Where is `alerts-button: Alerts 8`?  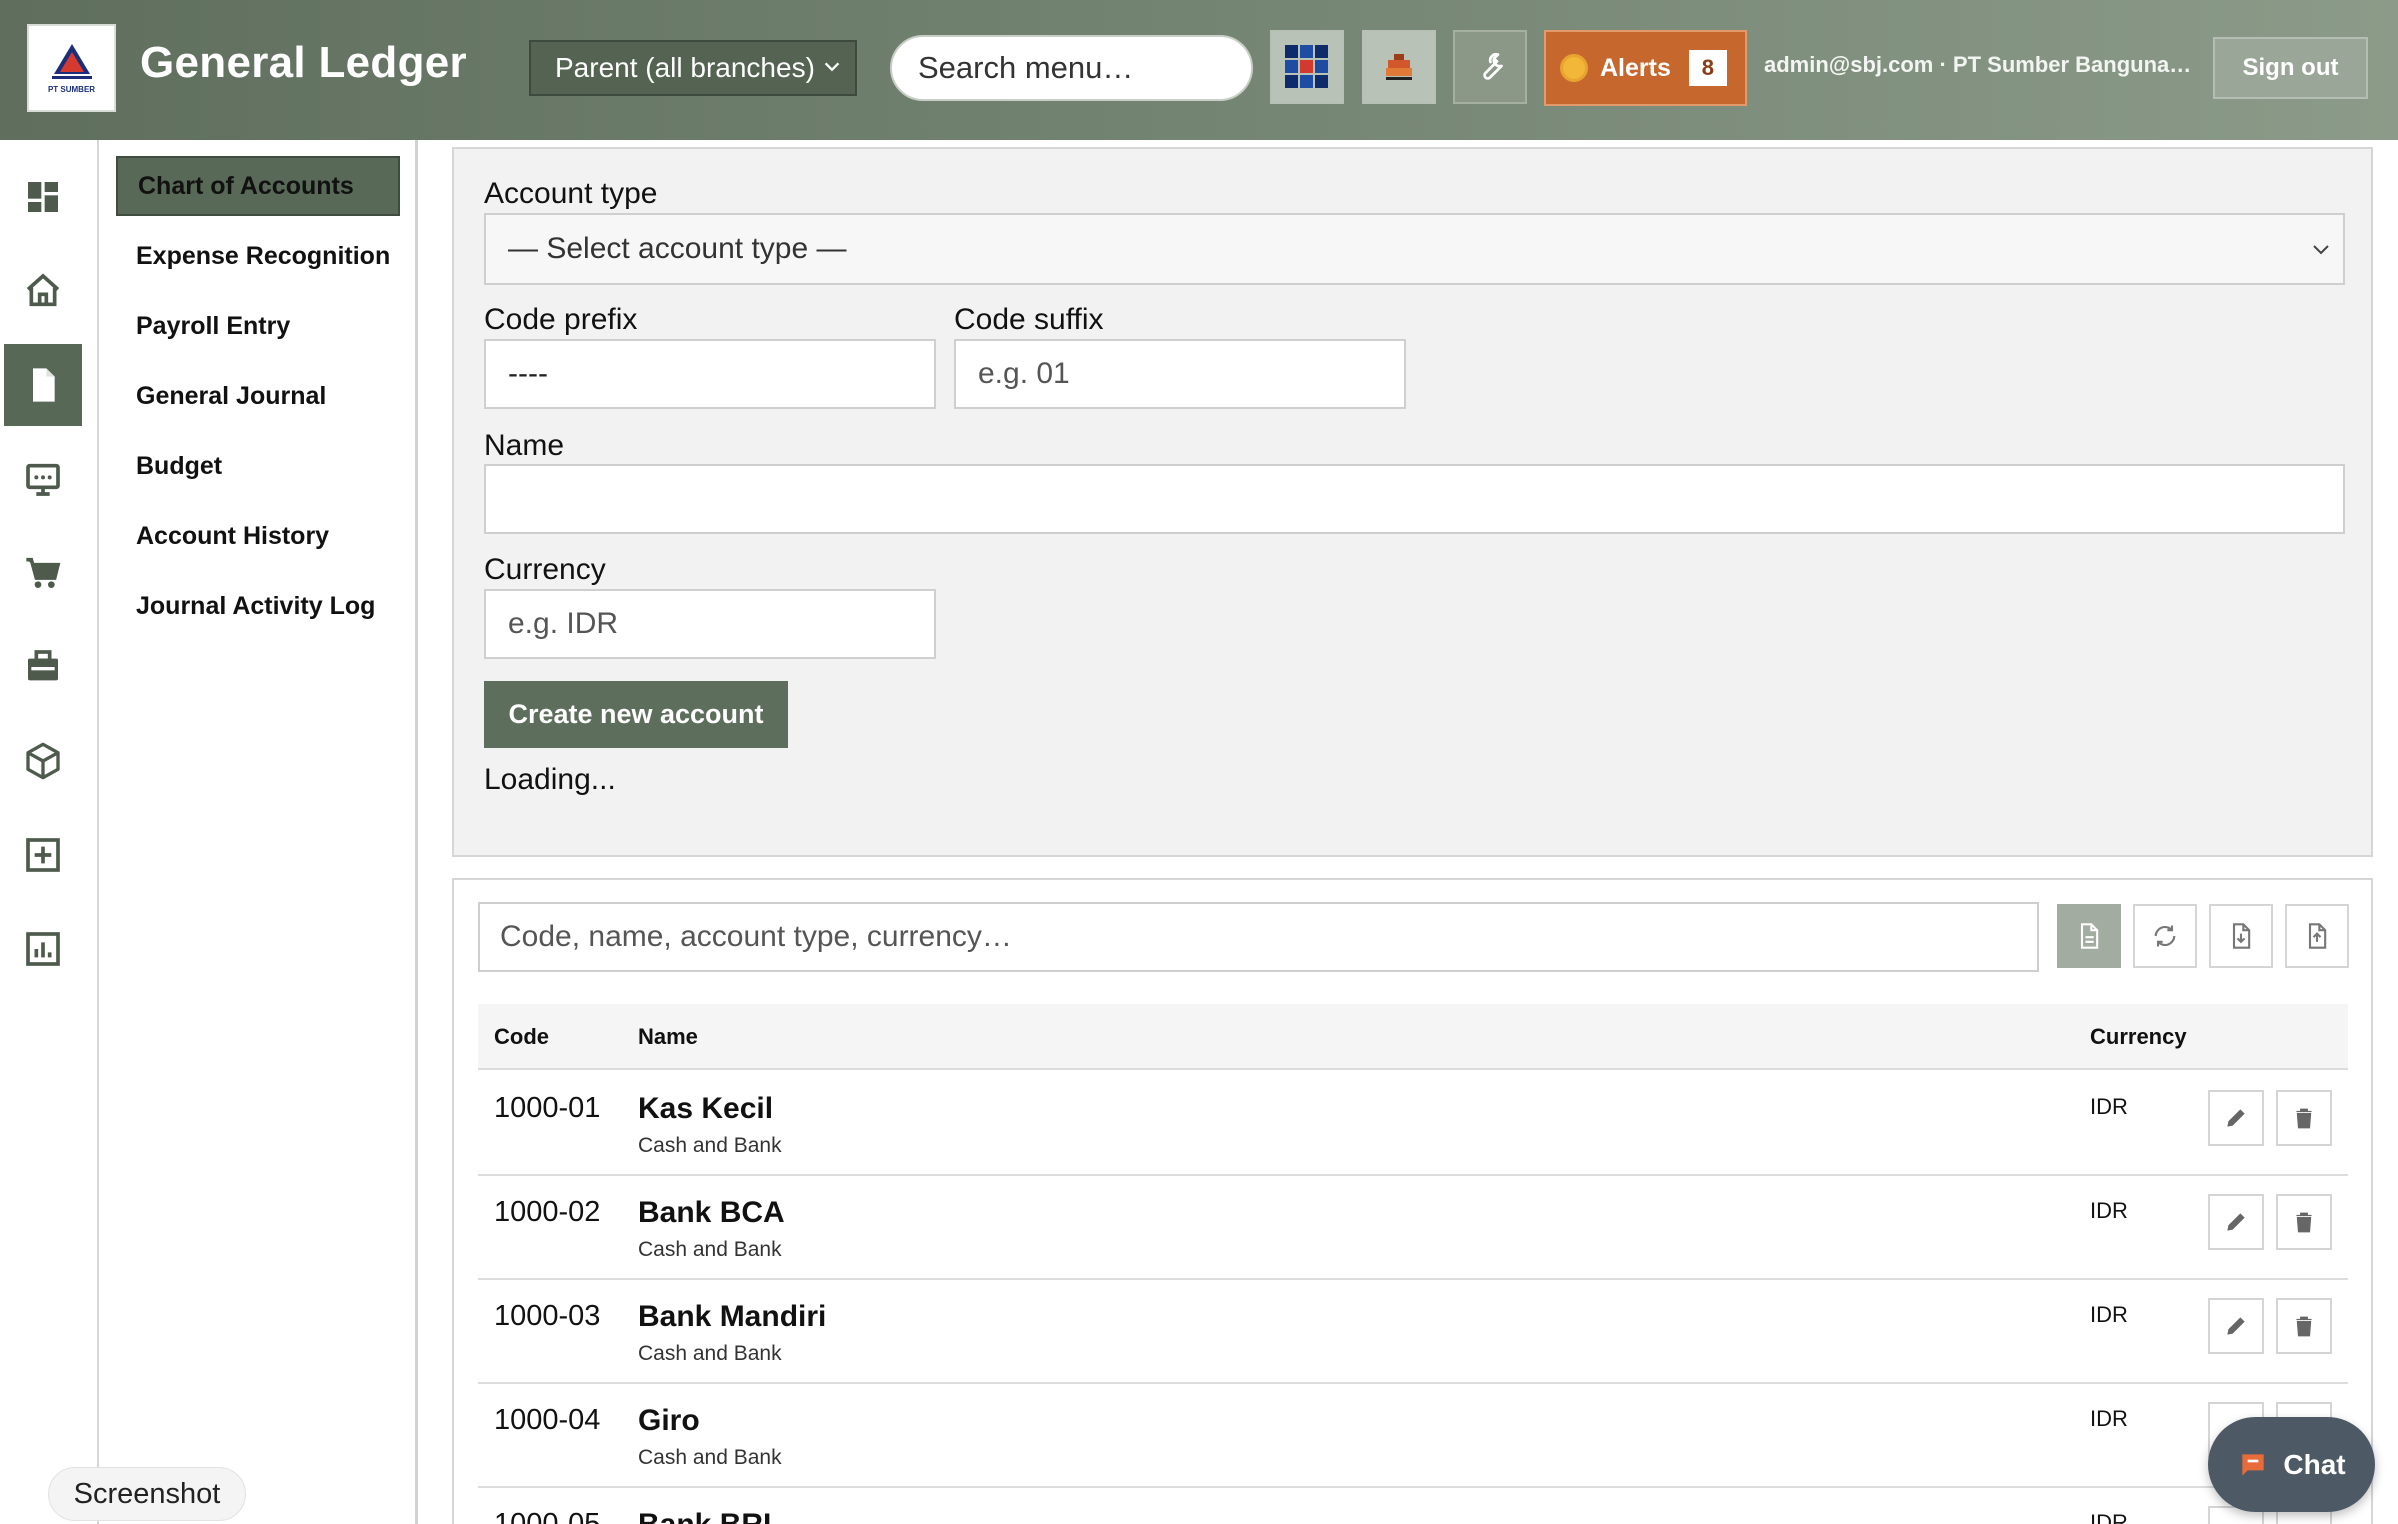 alerts-button: Alerts 8 is located at coordinates (1645, 68).